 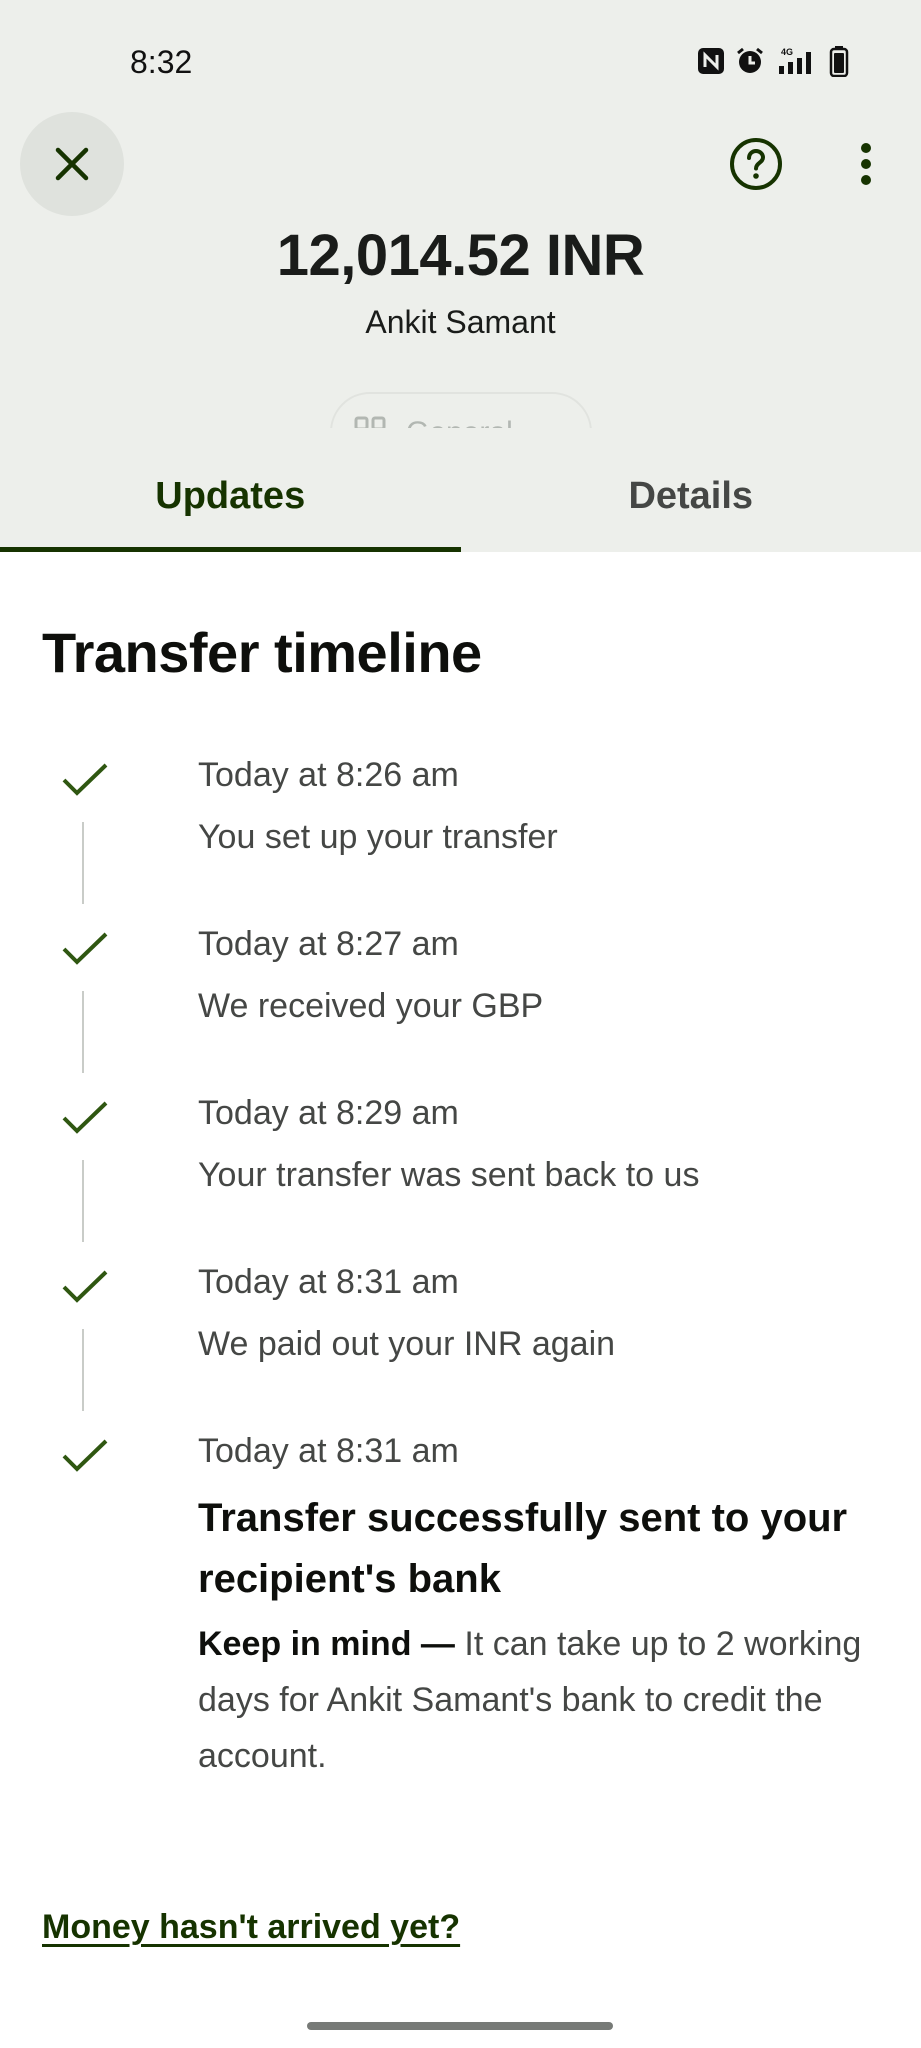 I want to click on timeline-time: Today at 8:27 am, so click(x=328, y=944).